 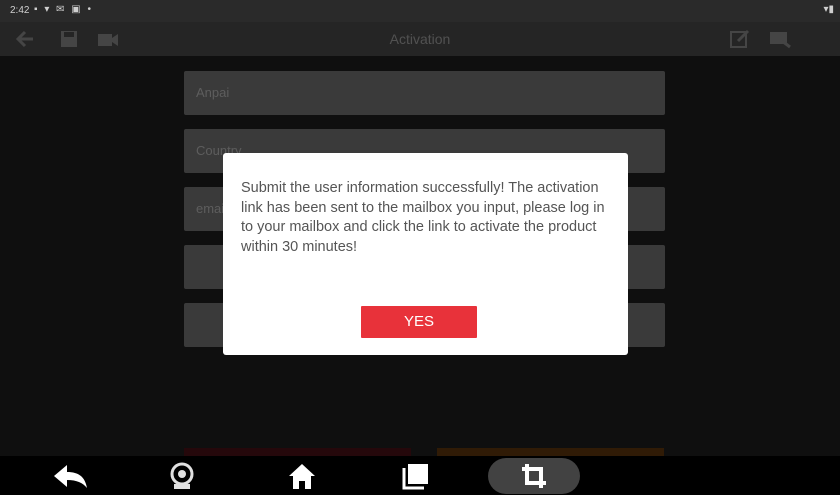 I want to click on vci-icon, so click(x=182, y=476).